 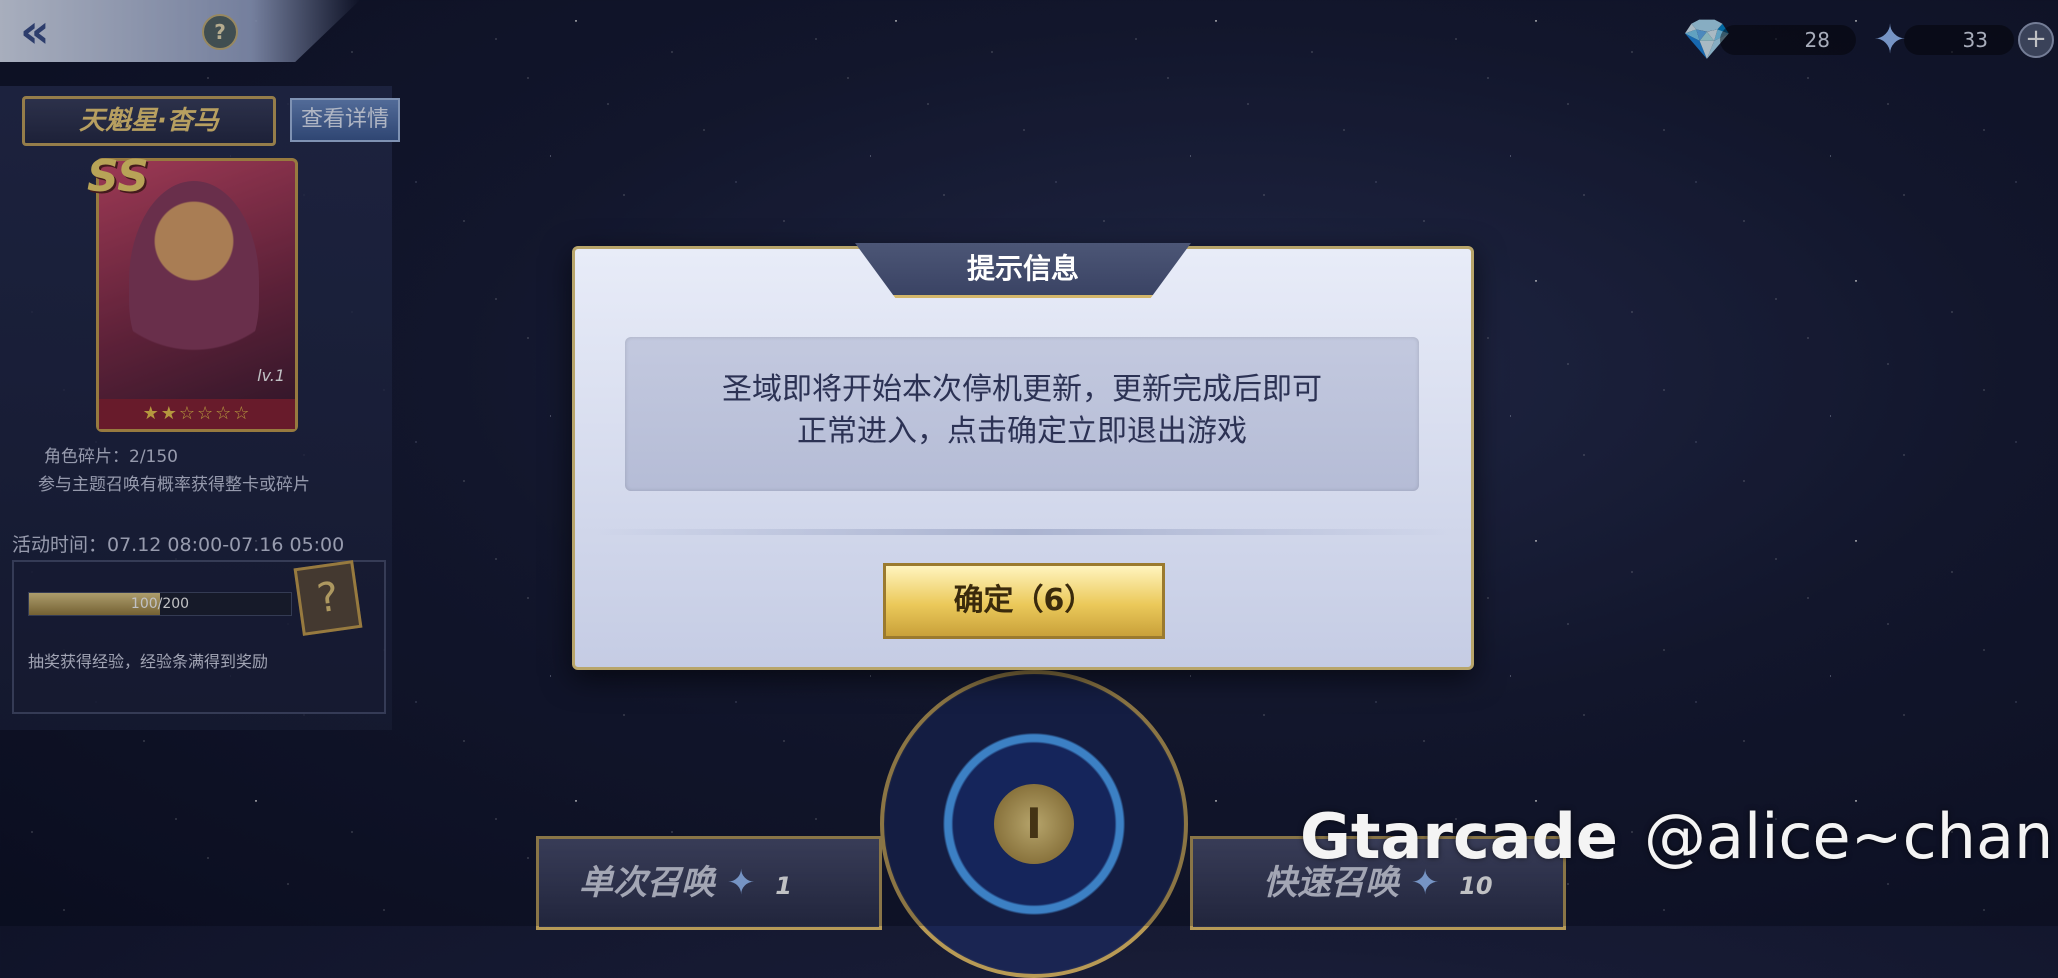 What do you see at coordinates (1023, 532) in the screenshot?
I see `dialog-divider` at bounding box center [1023, 532].